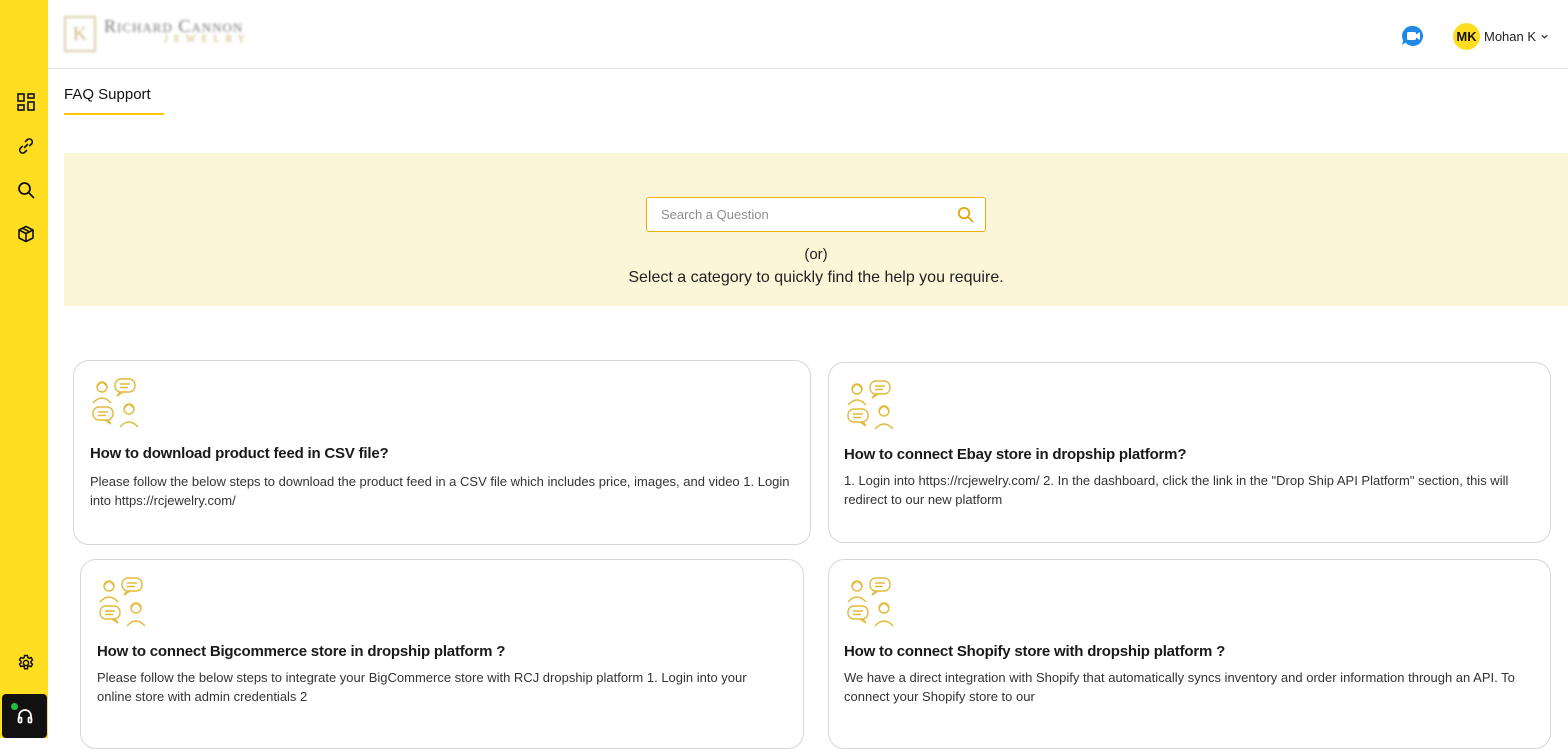 Image resolution: width=1568 pixels, height=749 pixels. I want to click on logo-sub: JEWELRY, so click(207, 39).